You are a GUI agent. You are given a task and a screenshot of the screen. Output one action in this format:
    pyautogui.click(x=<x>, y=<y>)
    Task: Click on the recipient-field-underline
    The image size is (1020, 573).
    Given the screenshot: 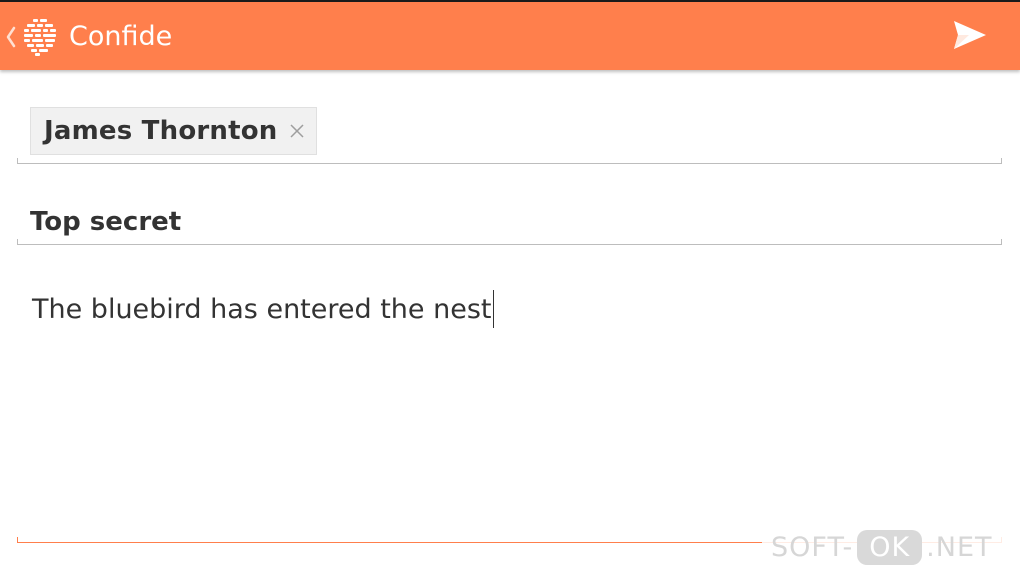 What is the action you would take?
    pyautogui.click(x=509, y=161)
    